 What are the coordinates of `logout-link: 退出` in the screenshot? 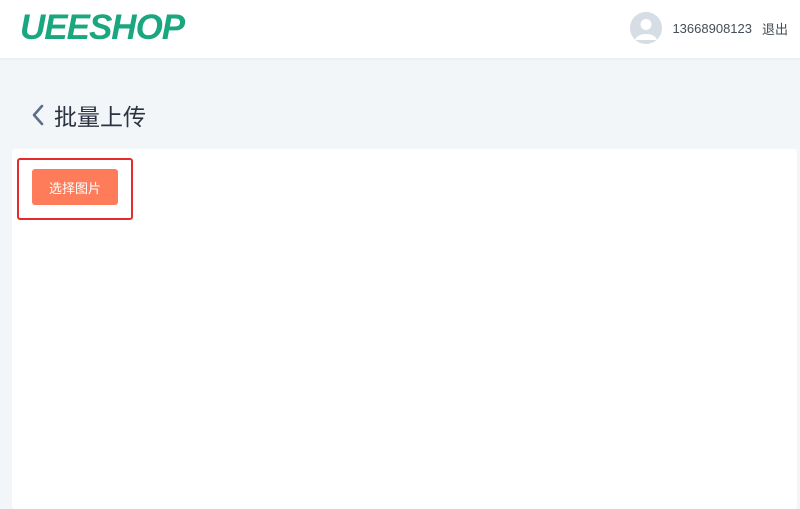 It's located at (775, 28).